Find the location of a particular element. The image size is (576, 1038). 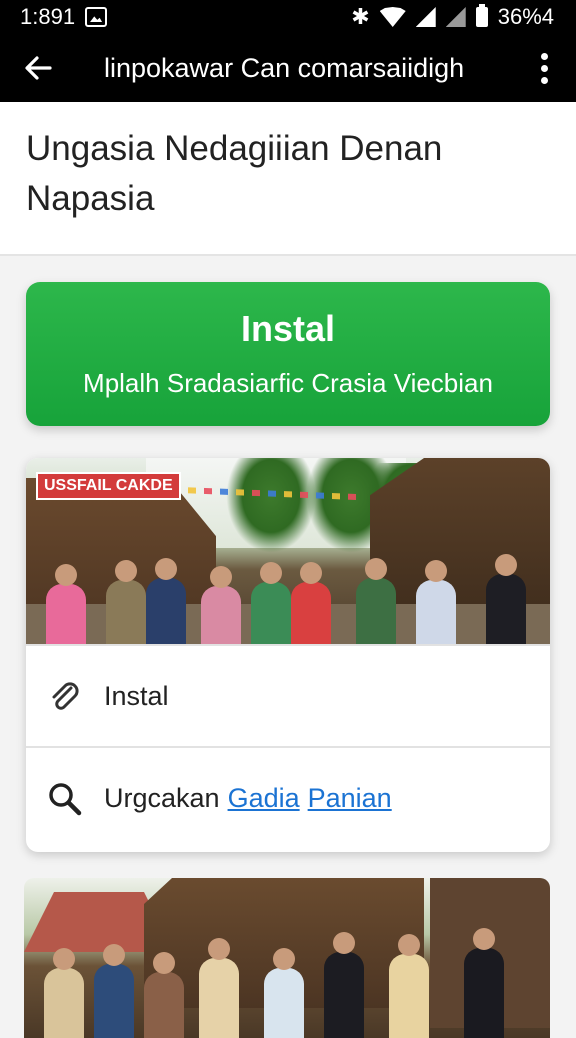

more-options-button is located at coordinates (544, 68).